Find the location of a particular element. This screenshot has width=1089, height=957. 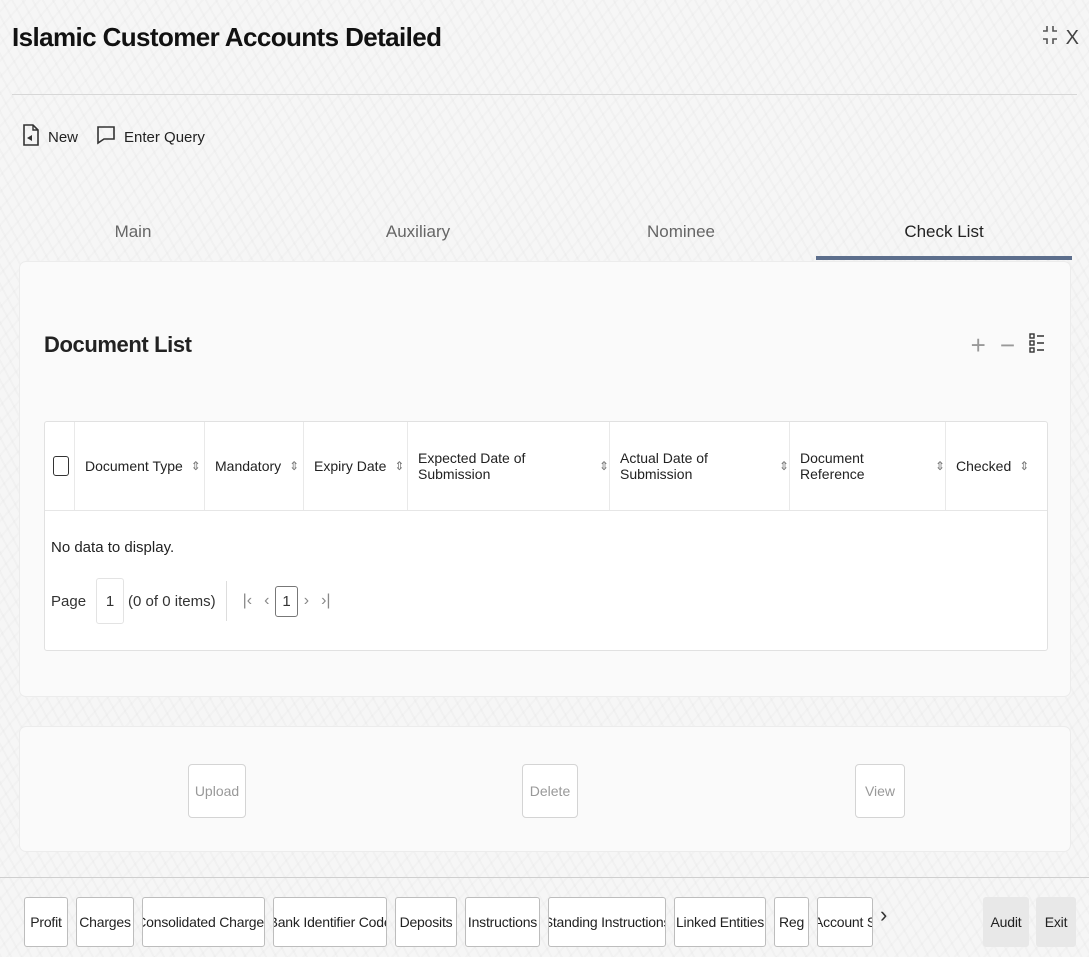

column-document-type: Document Type ⇕ is located at coordinates (140, 466).